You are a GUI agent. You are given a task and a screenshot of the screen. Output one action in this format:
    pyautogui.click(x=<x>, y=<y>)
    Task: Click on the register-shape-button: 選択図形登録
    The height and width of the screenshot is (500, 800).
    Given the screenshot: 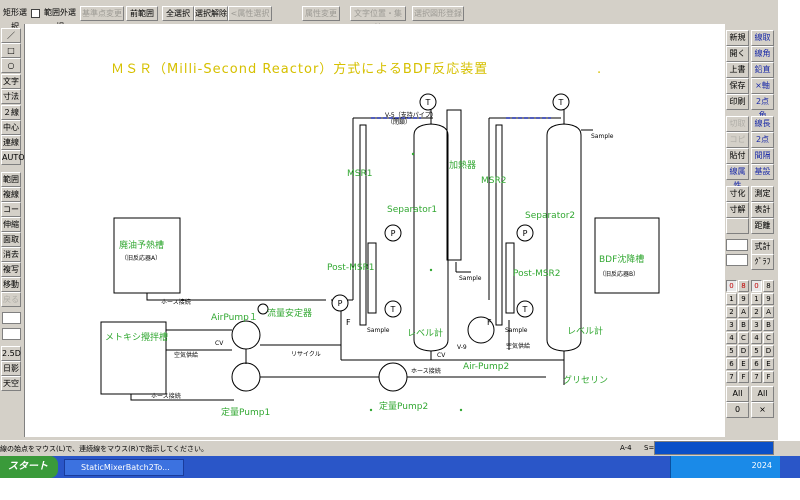 What is the action you would take?
    pyautogui.click(x=438, y=13)
    